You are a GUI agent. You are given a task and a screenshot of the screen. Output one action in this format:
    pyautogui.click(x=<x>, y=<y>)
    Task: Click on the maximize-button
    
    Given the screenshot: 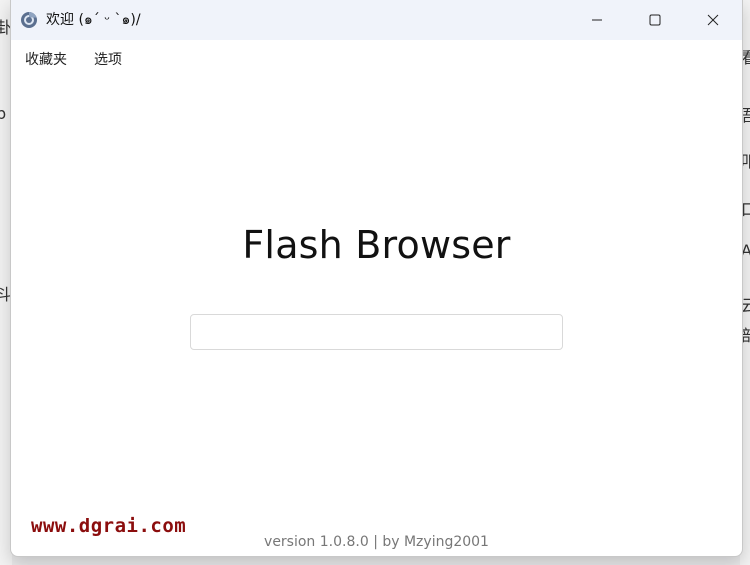 What is the action you would take?
    pyautogui.click(x=655, y=20)
    